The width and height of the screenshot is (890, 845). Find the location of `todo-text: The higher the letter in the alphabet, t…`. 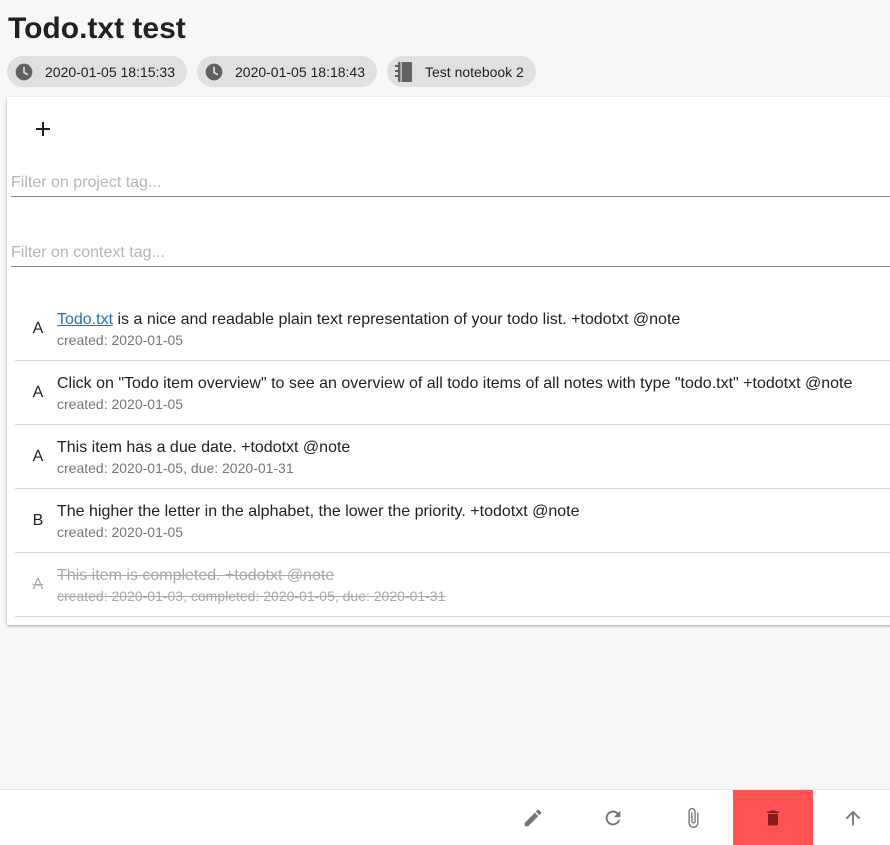

todo-text: The higher the letter in the alphabet, t… is located at coordinates (318, 511).